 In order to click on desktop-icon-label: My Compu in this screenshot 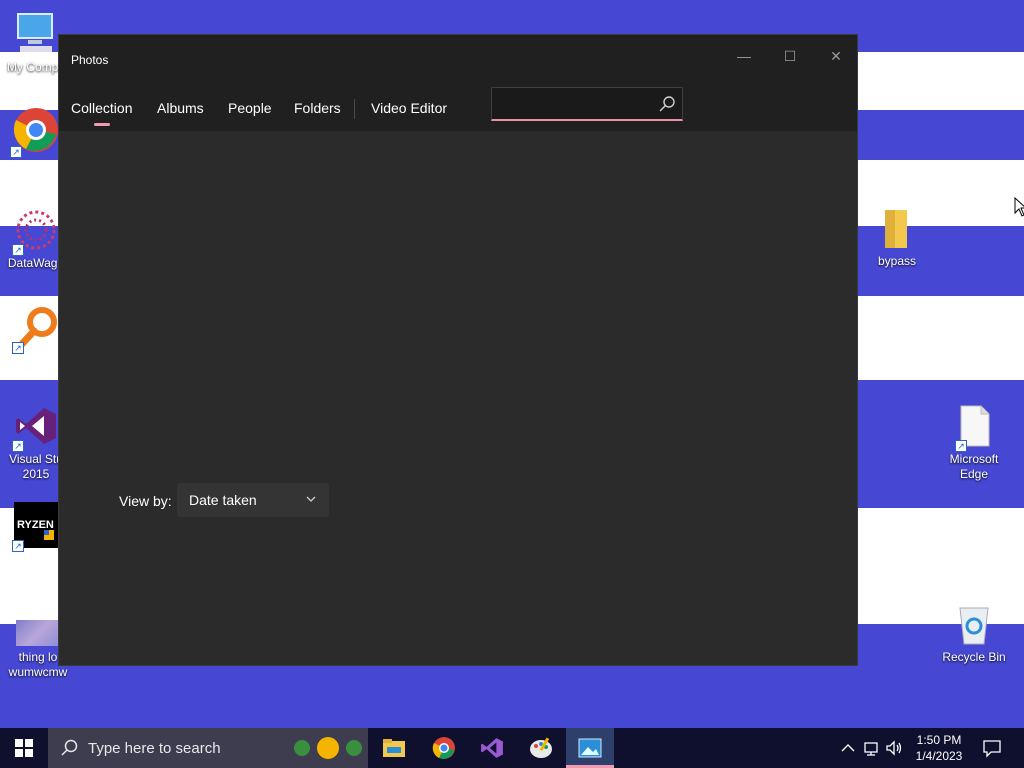, I will do `click(35, 67)`.